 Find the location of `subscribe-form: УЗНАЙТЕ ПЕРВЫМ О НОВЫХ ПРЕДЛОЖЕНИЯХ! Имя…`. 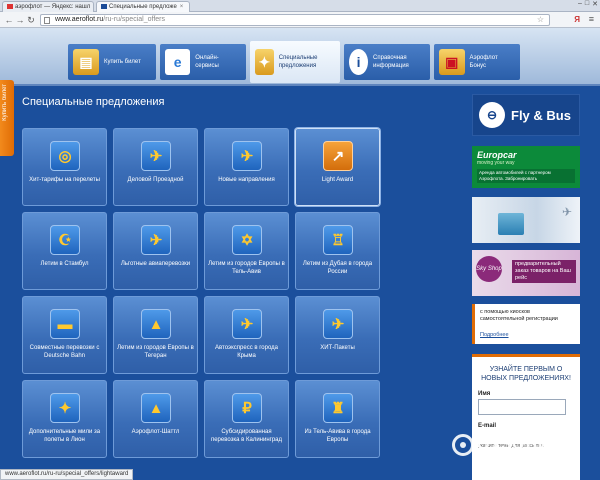

subscribe-form: УЗНАЙТЕ ПЕРВЫМ О НОВЫХ ПРЕДЛОЖЕНИЯХ! Имя… is located at coordinates (526, 417).